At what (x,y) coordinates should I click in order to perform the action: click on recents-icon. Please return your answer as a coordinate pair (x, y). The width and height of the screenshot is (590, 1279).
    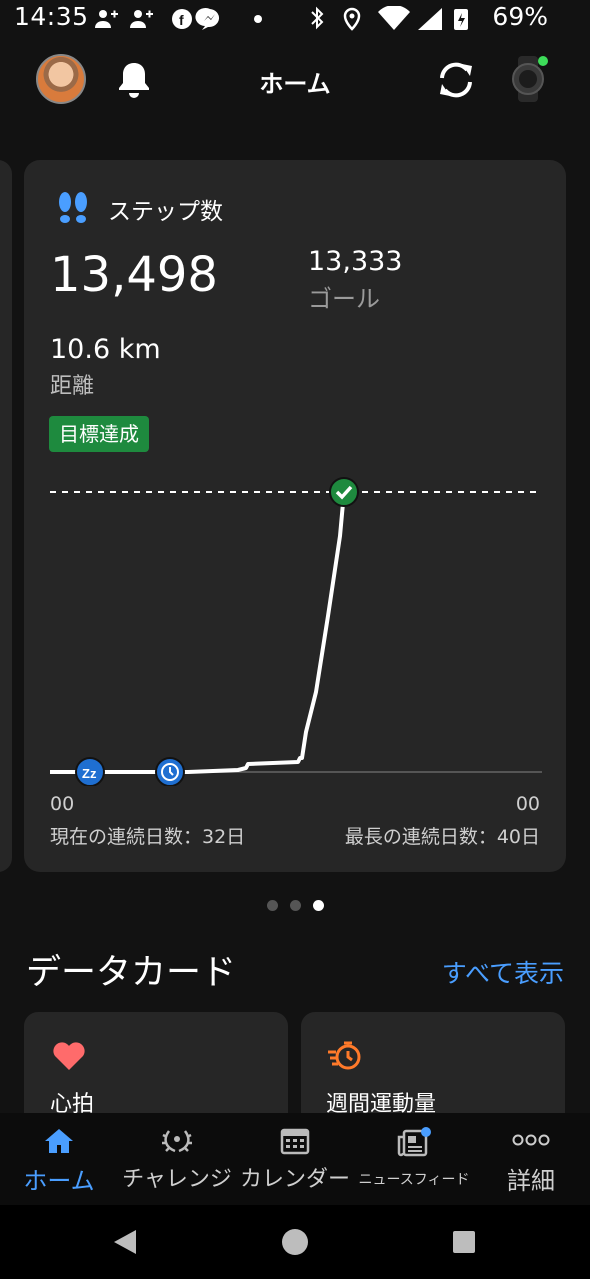
    Looking at the image, I should click on (464, 1242).